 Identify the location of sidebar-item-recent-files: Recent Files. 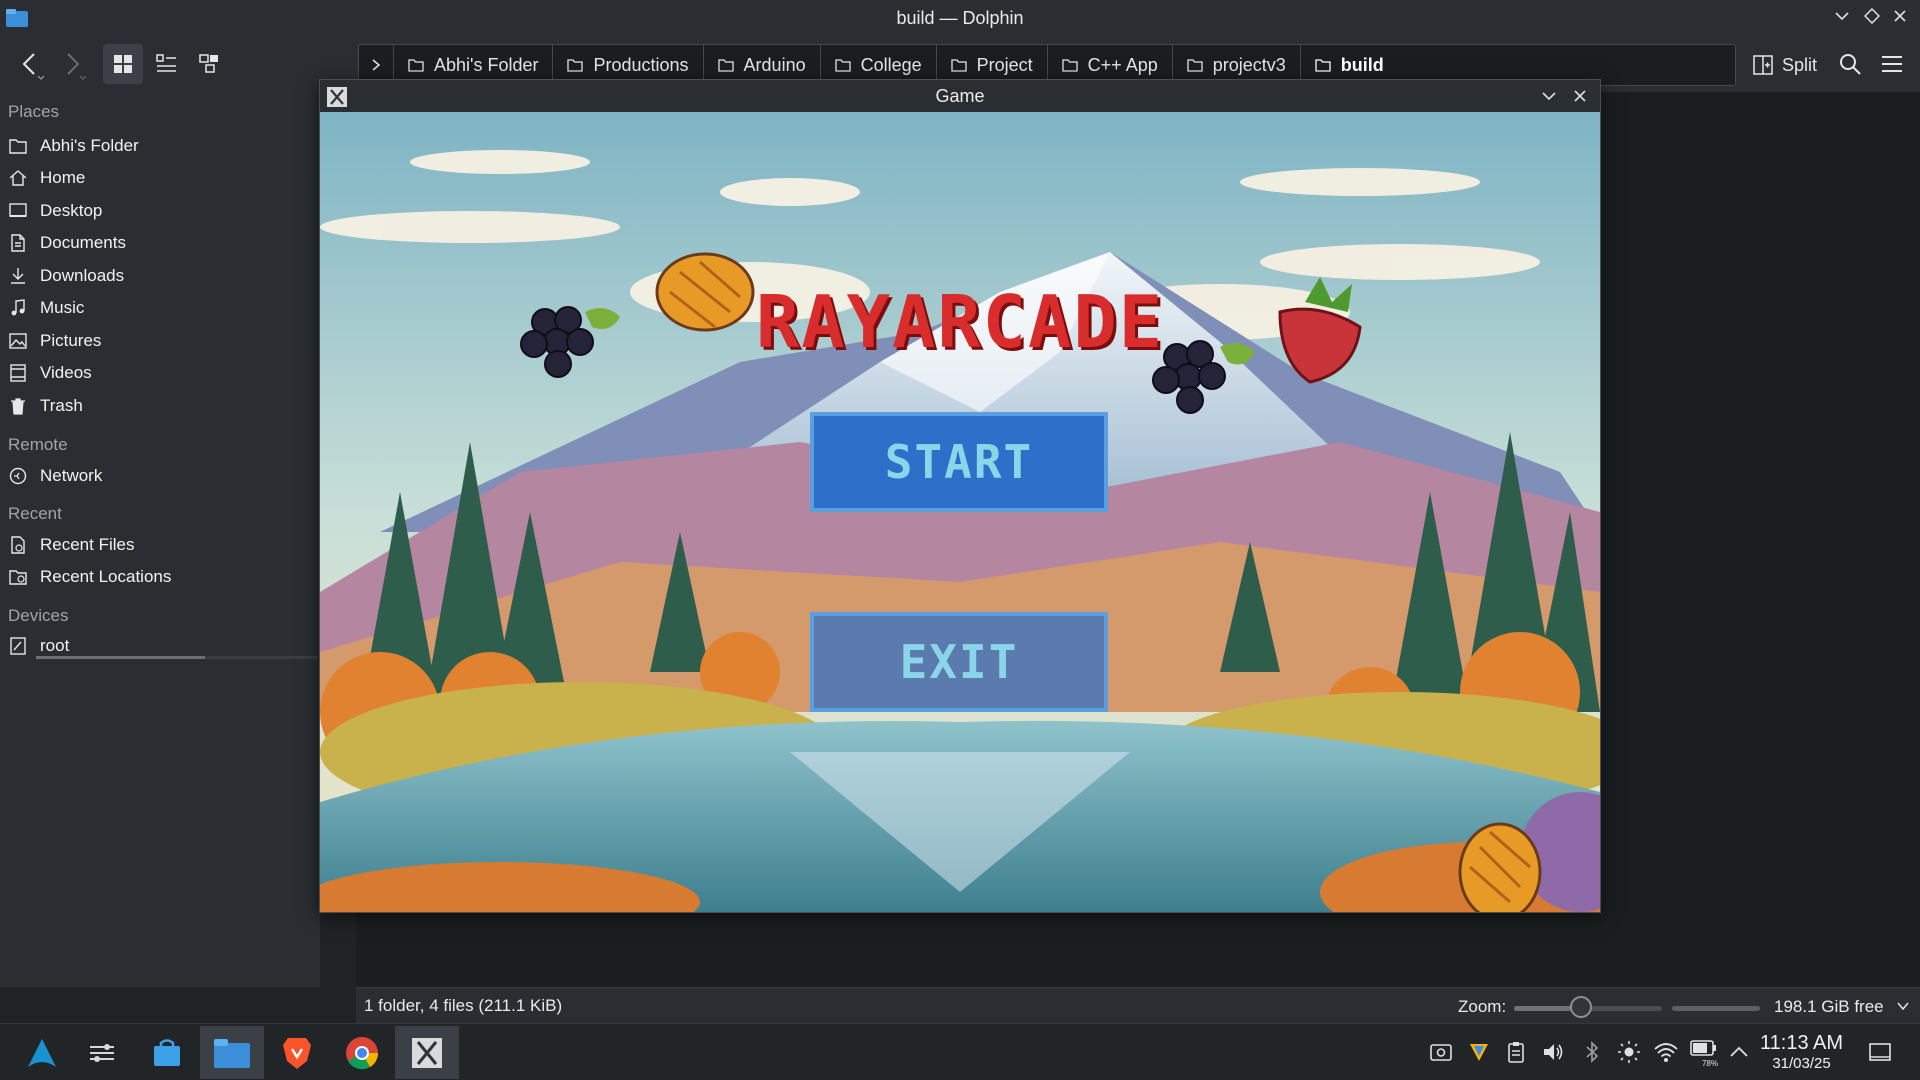
(71, 545).